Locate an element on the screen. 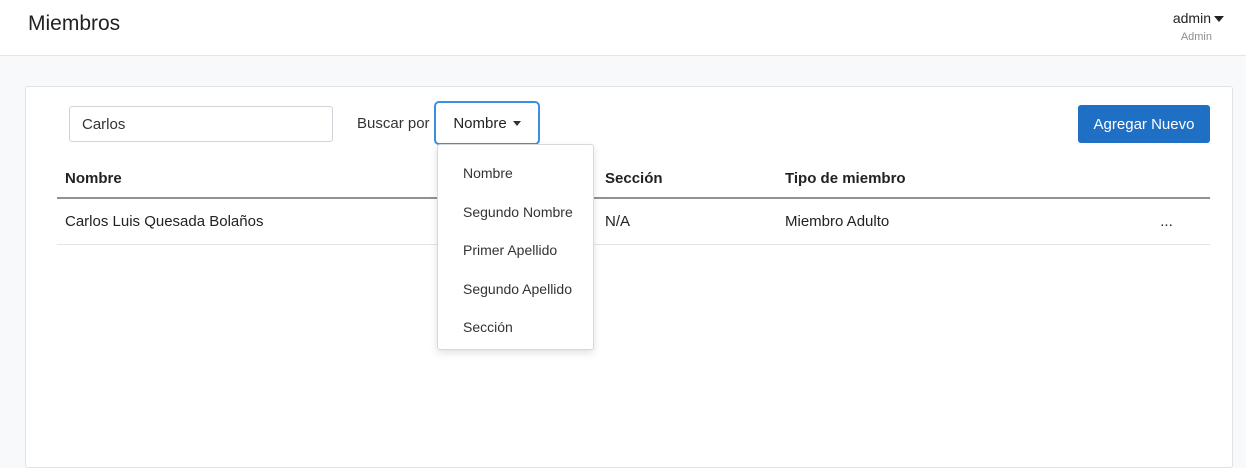  column-header-actions is located at coordinates (1166, 179).